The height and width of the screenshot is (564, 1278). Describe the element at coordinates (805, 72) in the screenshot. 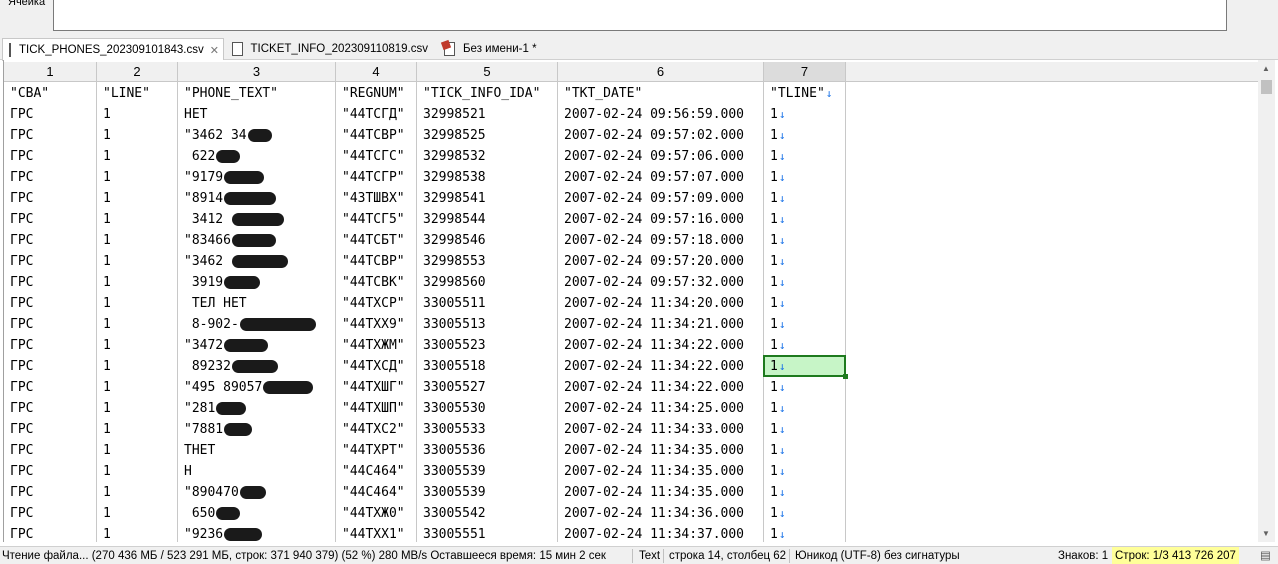

I see `column-header-7: 7` at that location.